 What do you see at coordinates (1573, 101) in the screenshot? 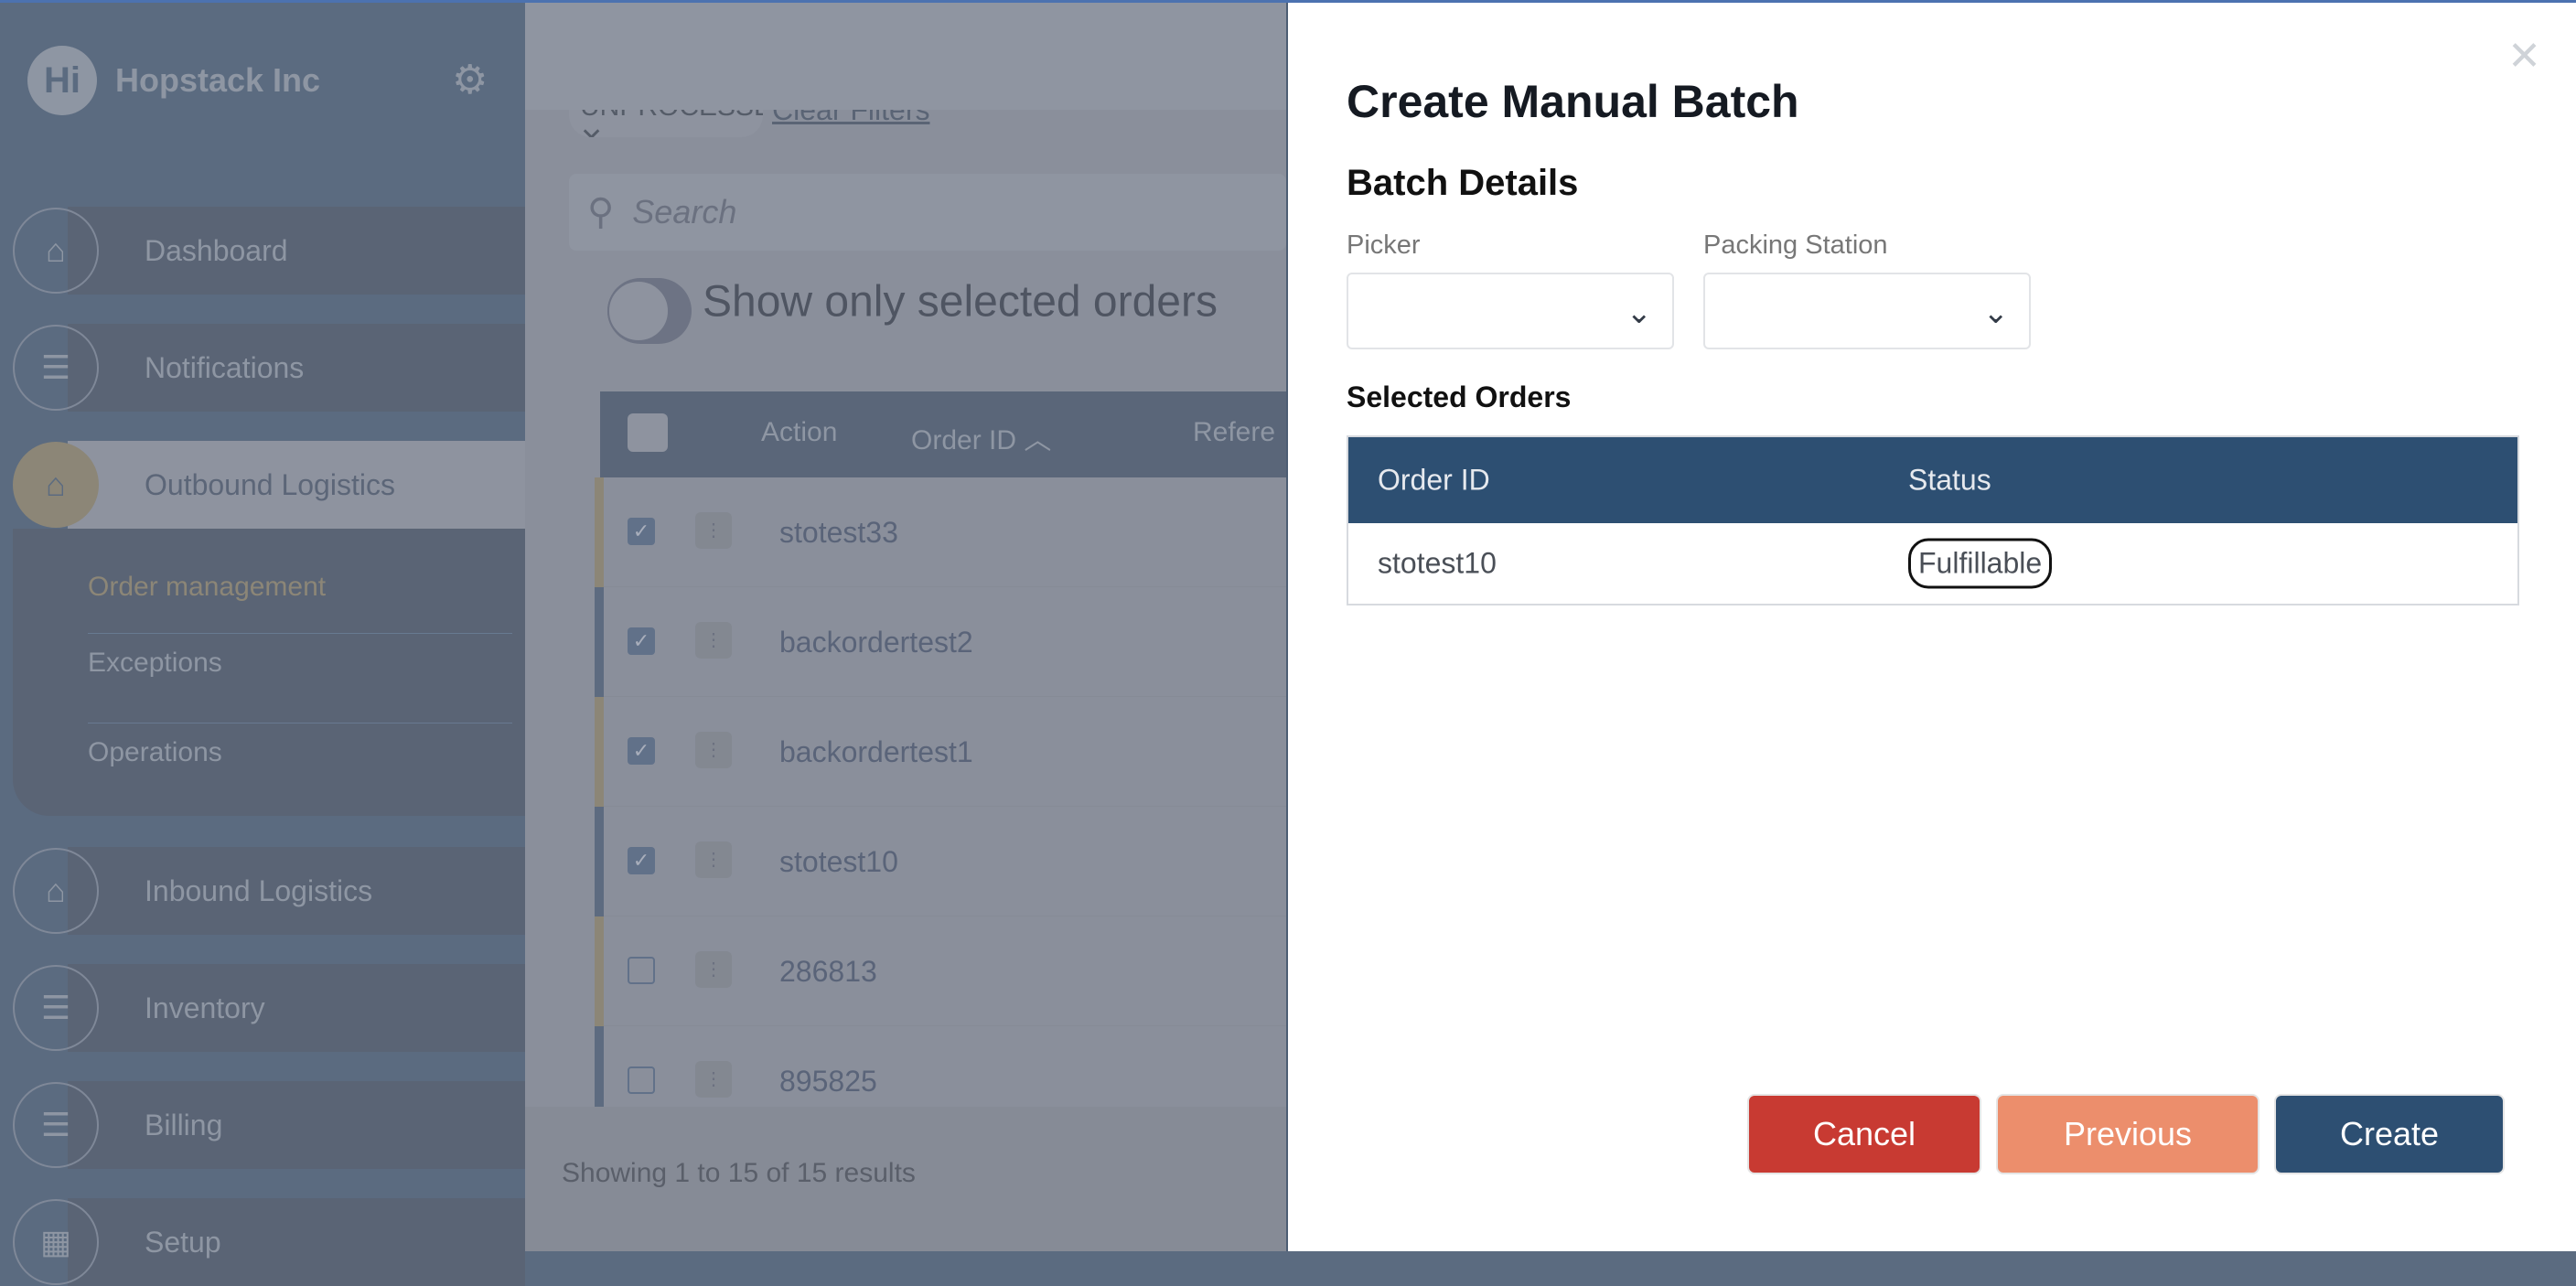
I see `modal-title: Create Manual Batch` at bounding box center [1573, 101].